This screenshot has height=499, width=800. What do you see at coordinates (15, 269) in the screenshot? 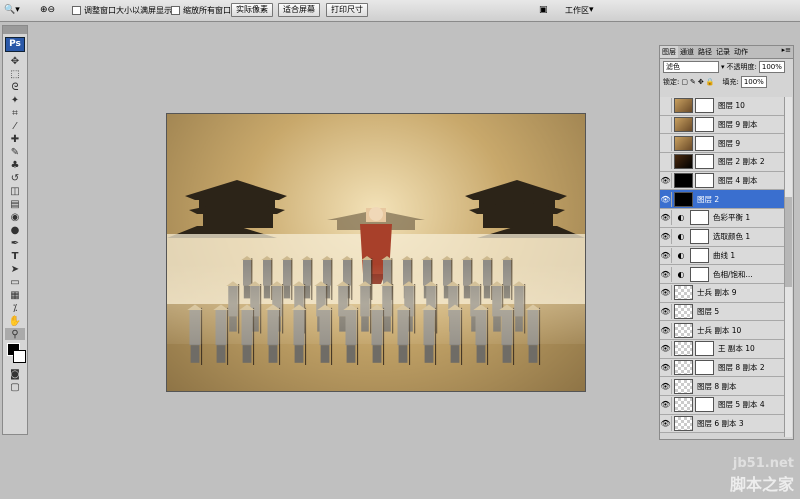
I see `path-selection-icon: ➤` at bounding box center [15, 269].